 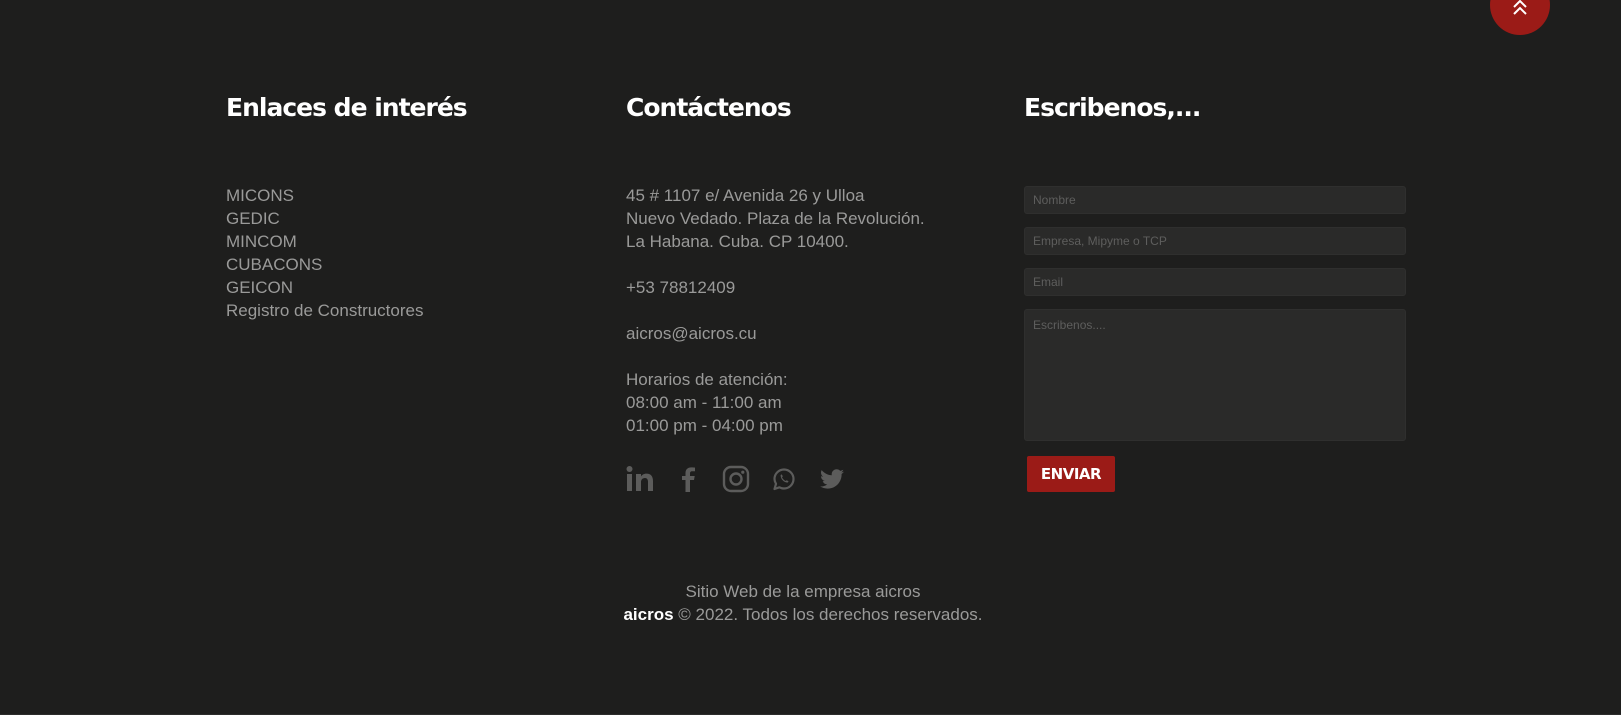 What do you see at coordinates (1071, 474) in the screenshot?
I see `send-button: ENVIAR` at bounding box center [1071, 474].